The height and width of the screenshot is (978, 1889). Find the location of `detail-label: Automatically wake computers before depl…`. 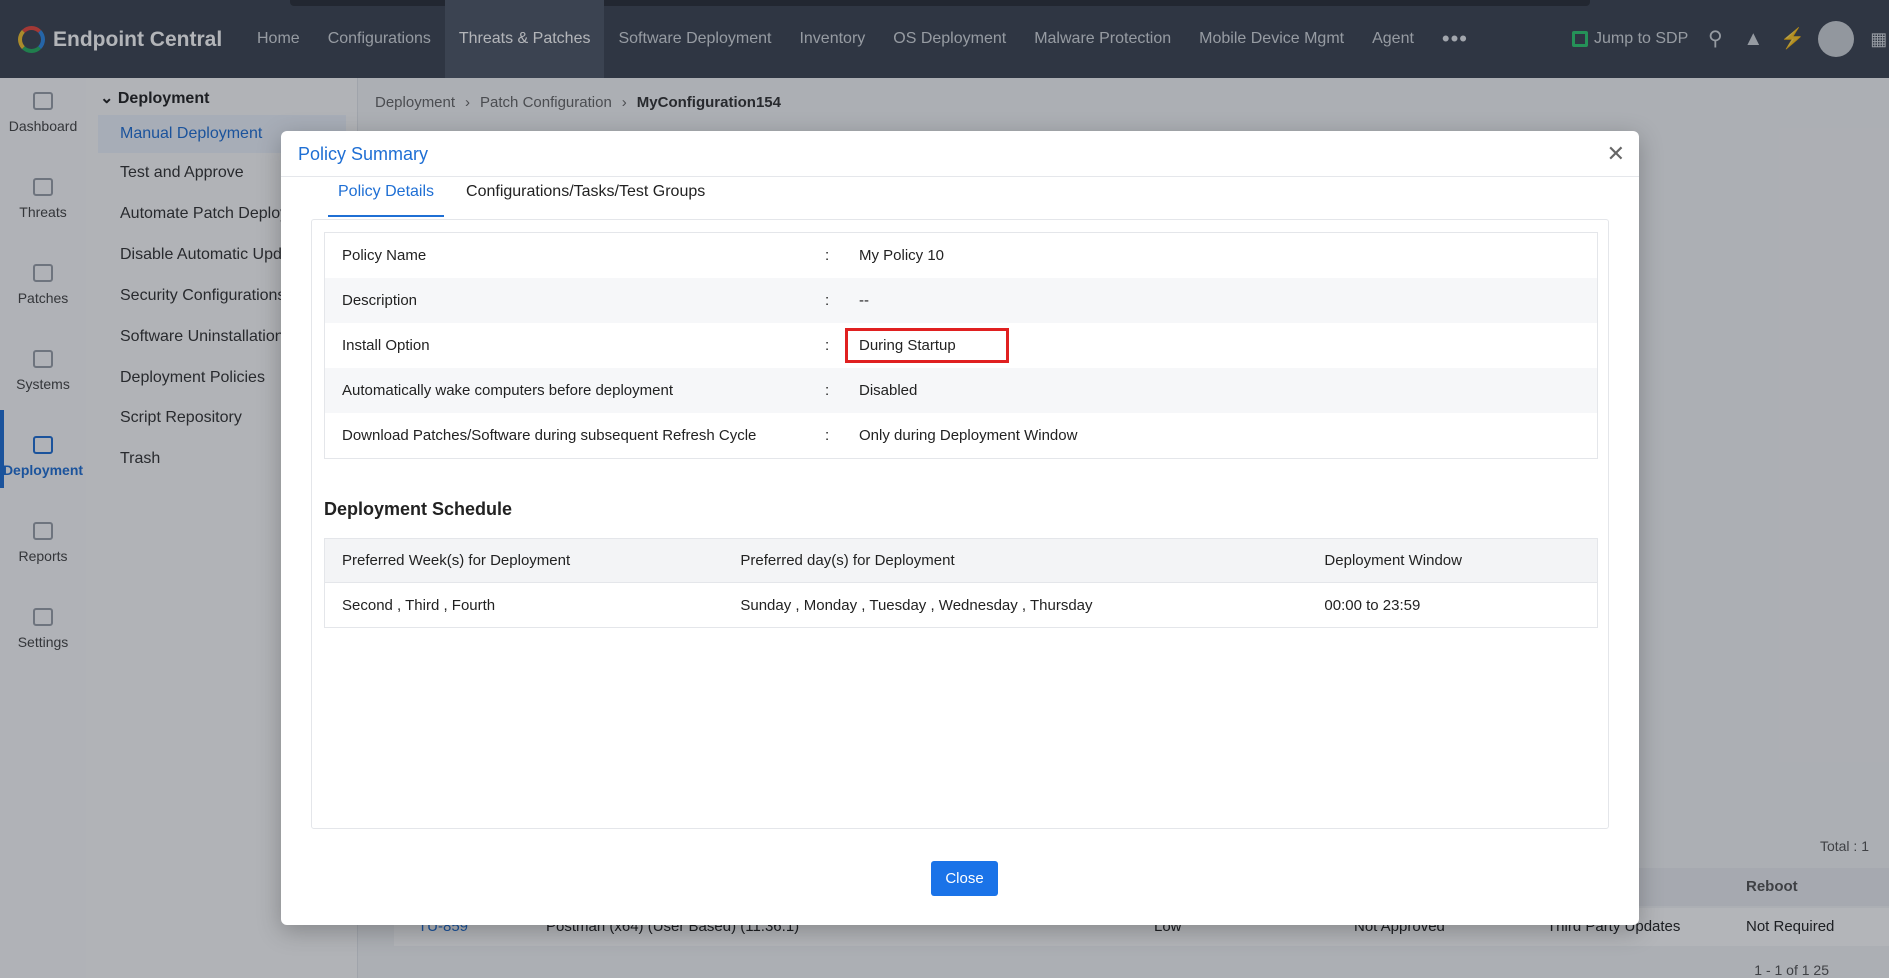

detail-label: Automatically wake computers before depl… is located at coordinates (507, 390).